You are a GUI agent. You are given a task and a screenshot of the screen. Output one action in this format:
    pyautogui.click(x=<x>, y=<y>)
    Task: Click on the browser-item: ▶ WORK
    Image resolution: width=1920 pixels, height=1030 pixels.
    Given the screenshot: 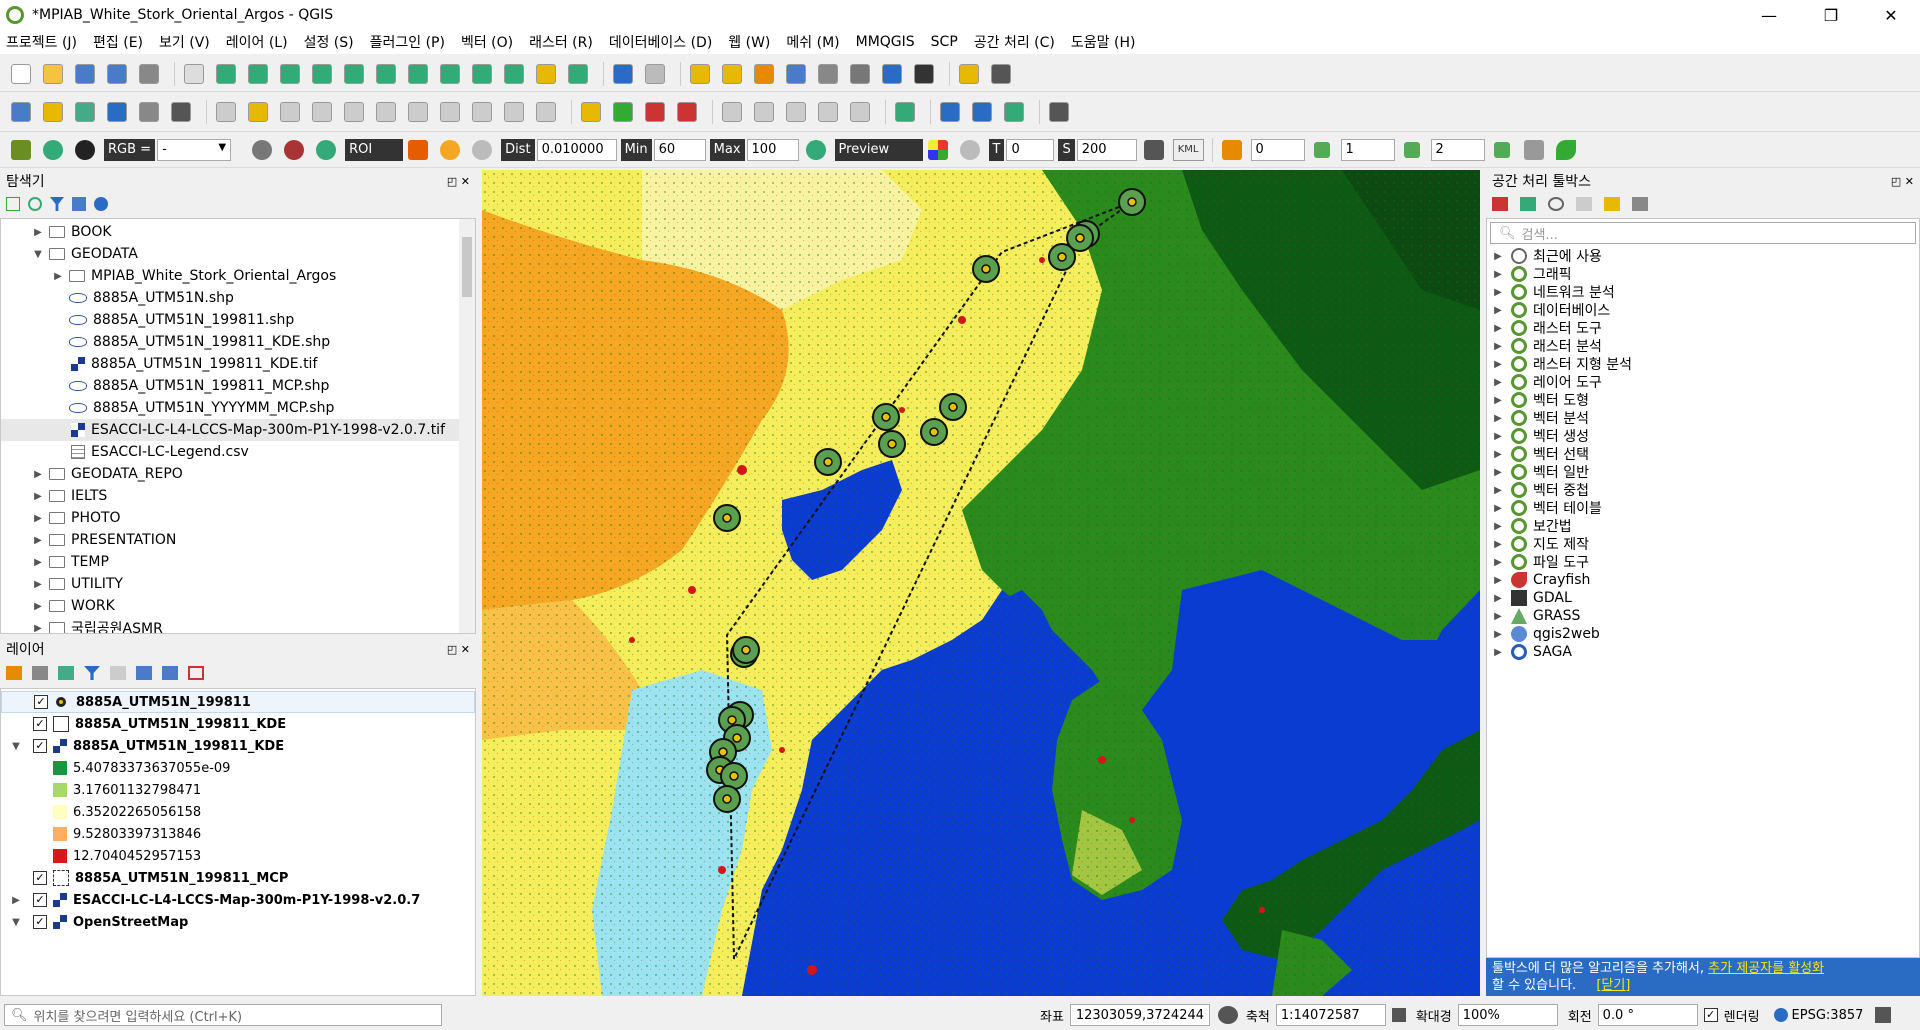 What is the action you would take?
    pyautogui.click(x=238, y=606)
    